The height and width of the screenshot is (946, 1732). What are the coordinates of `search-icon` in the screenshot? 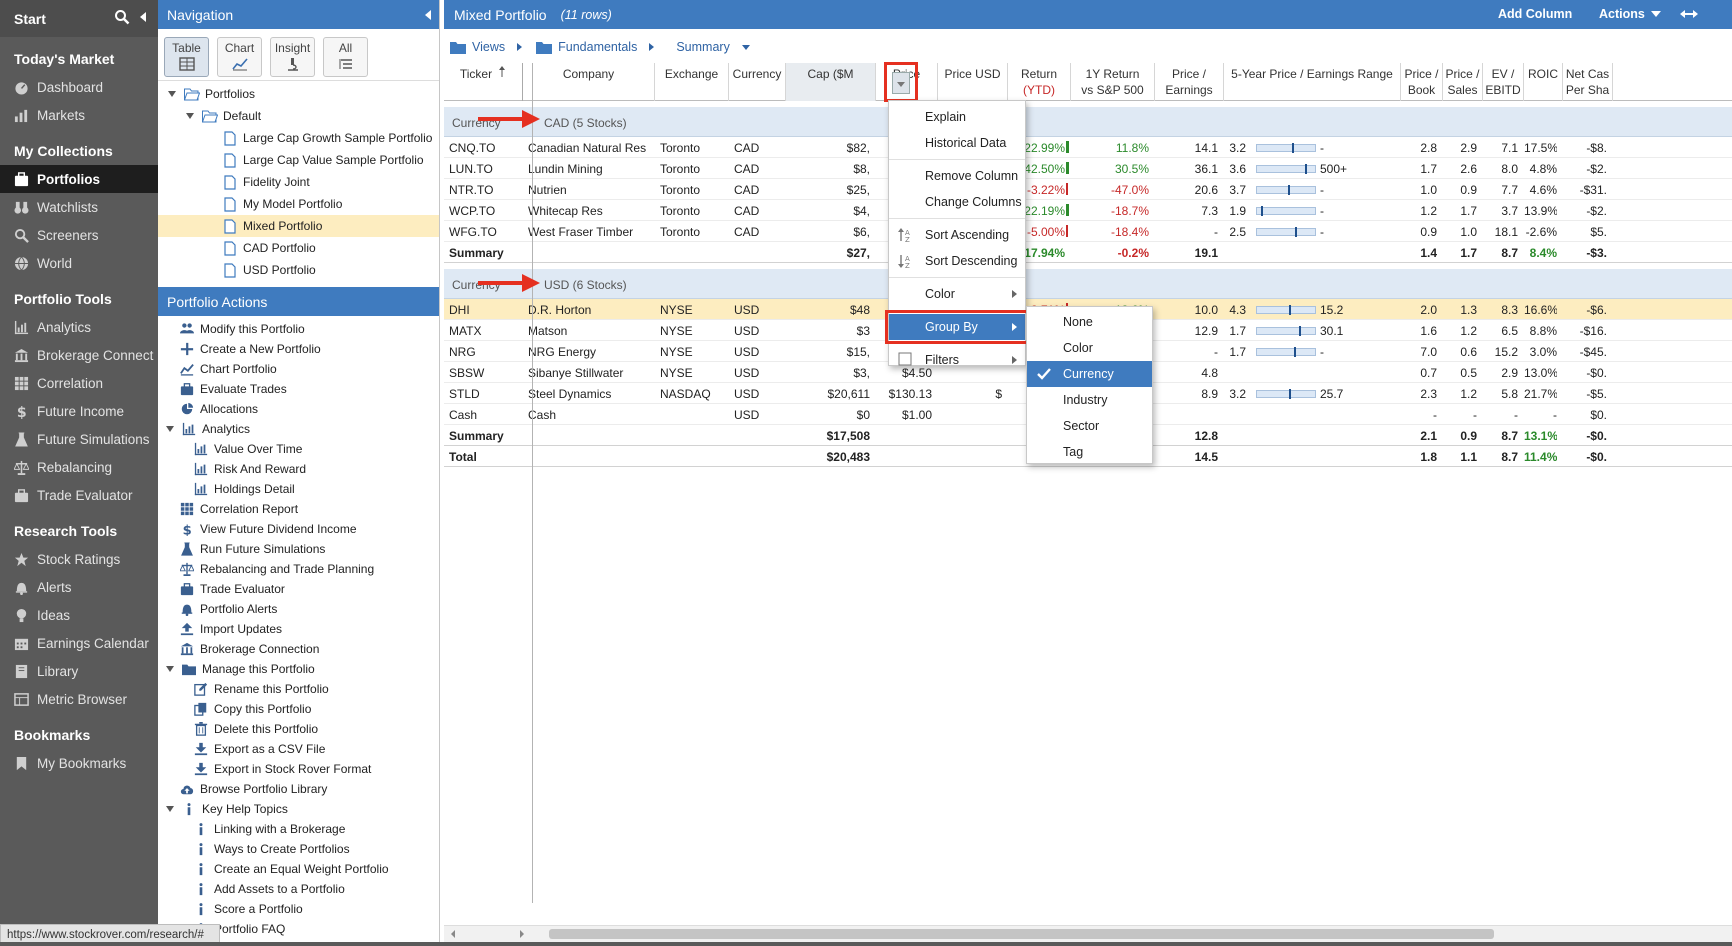 It's located at (122, 17).